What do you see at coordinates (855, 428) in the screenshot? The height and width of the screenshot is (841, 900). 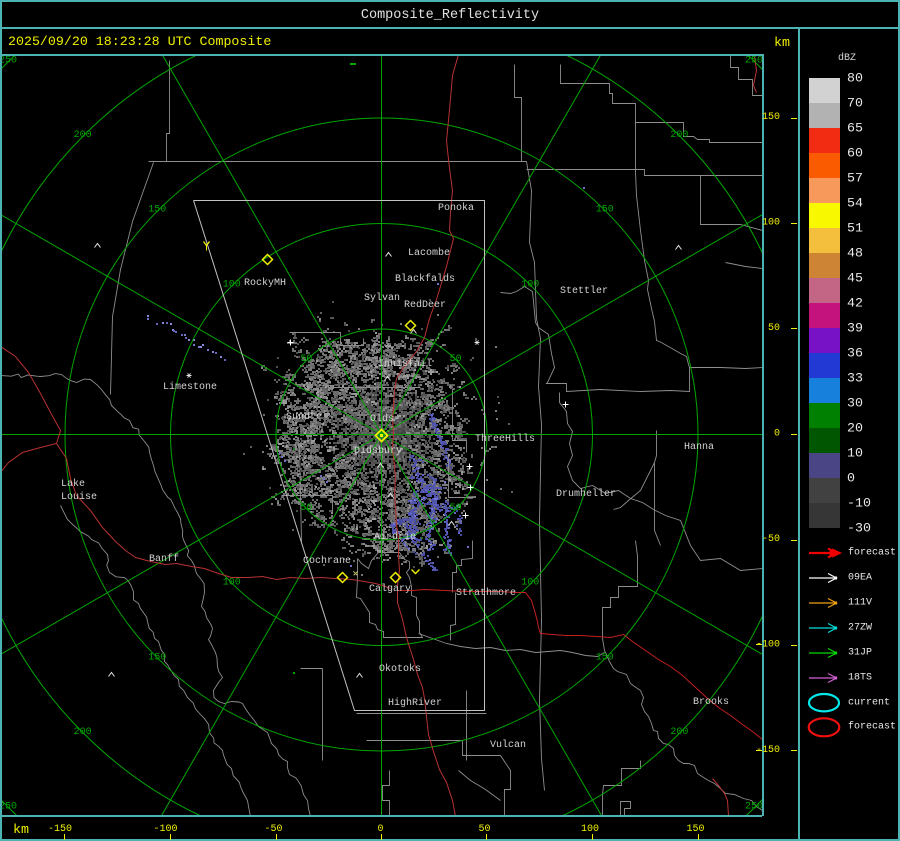 I see `svg-text: 20` at bounding box center [855, 428].